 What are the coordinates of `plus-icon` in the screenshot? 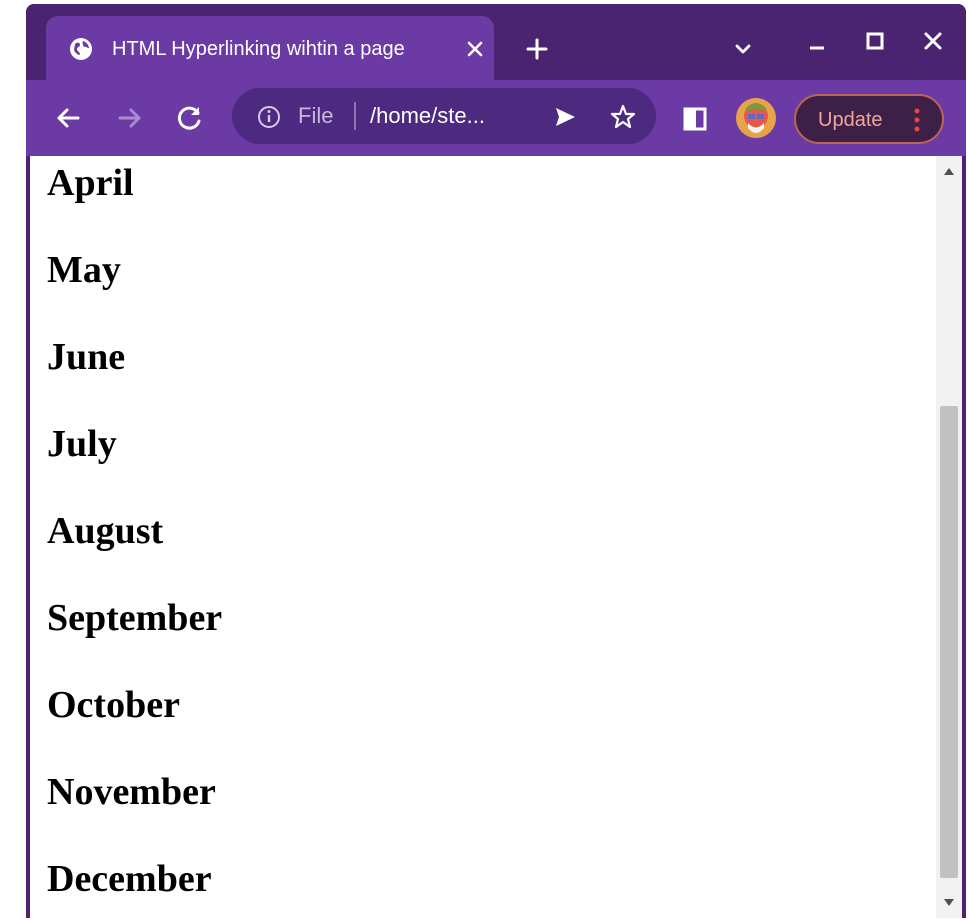 It's located at (537, 49).